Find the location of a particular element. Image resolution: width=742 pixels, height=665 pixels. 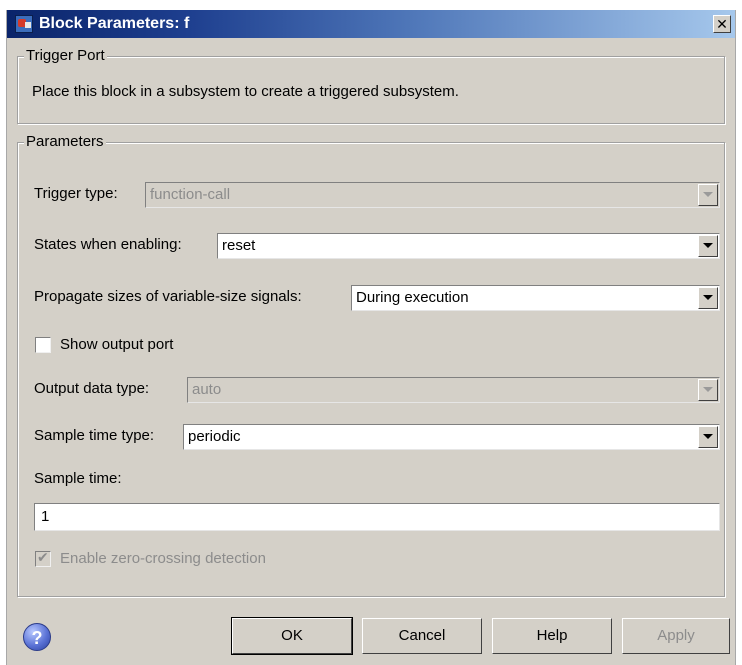

sample-time-value: 1 is located at coordinates (45, 516).